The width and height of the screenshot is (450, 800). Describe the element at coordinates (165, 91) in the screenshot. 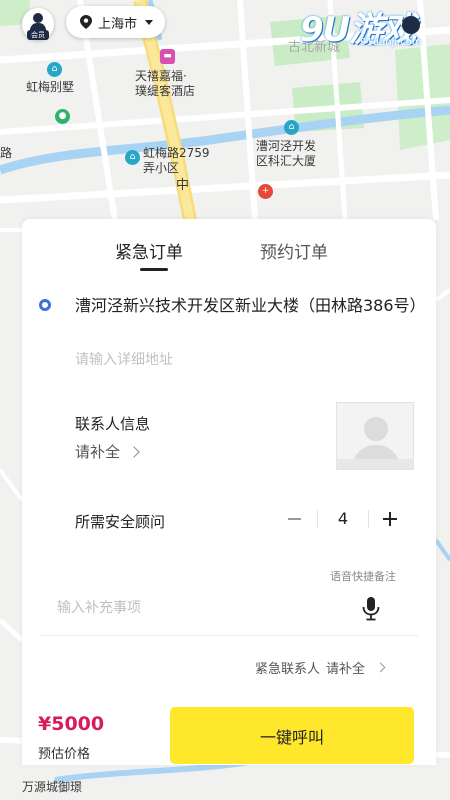

I see `map-label: 璞缇客酒店` at that location.